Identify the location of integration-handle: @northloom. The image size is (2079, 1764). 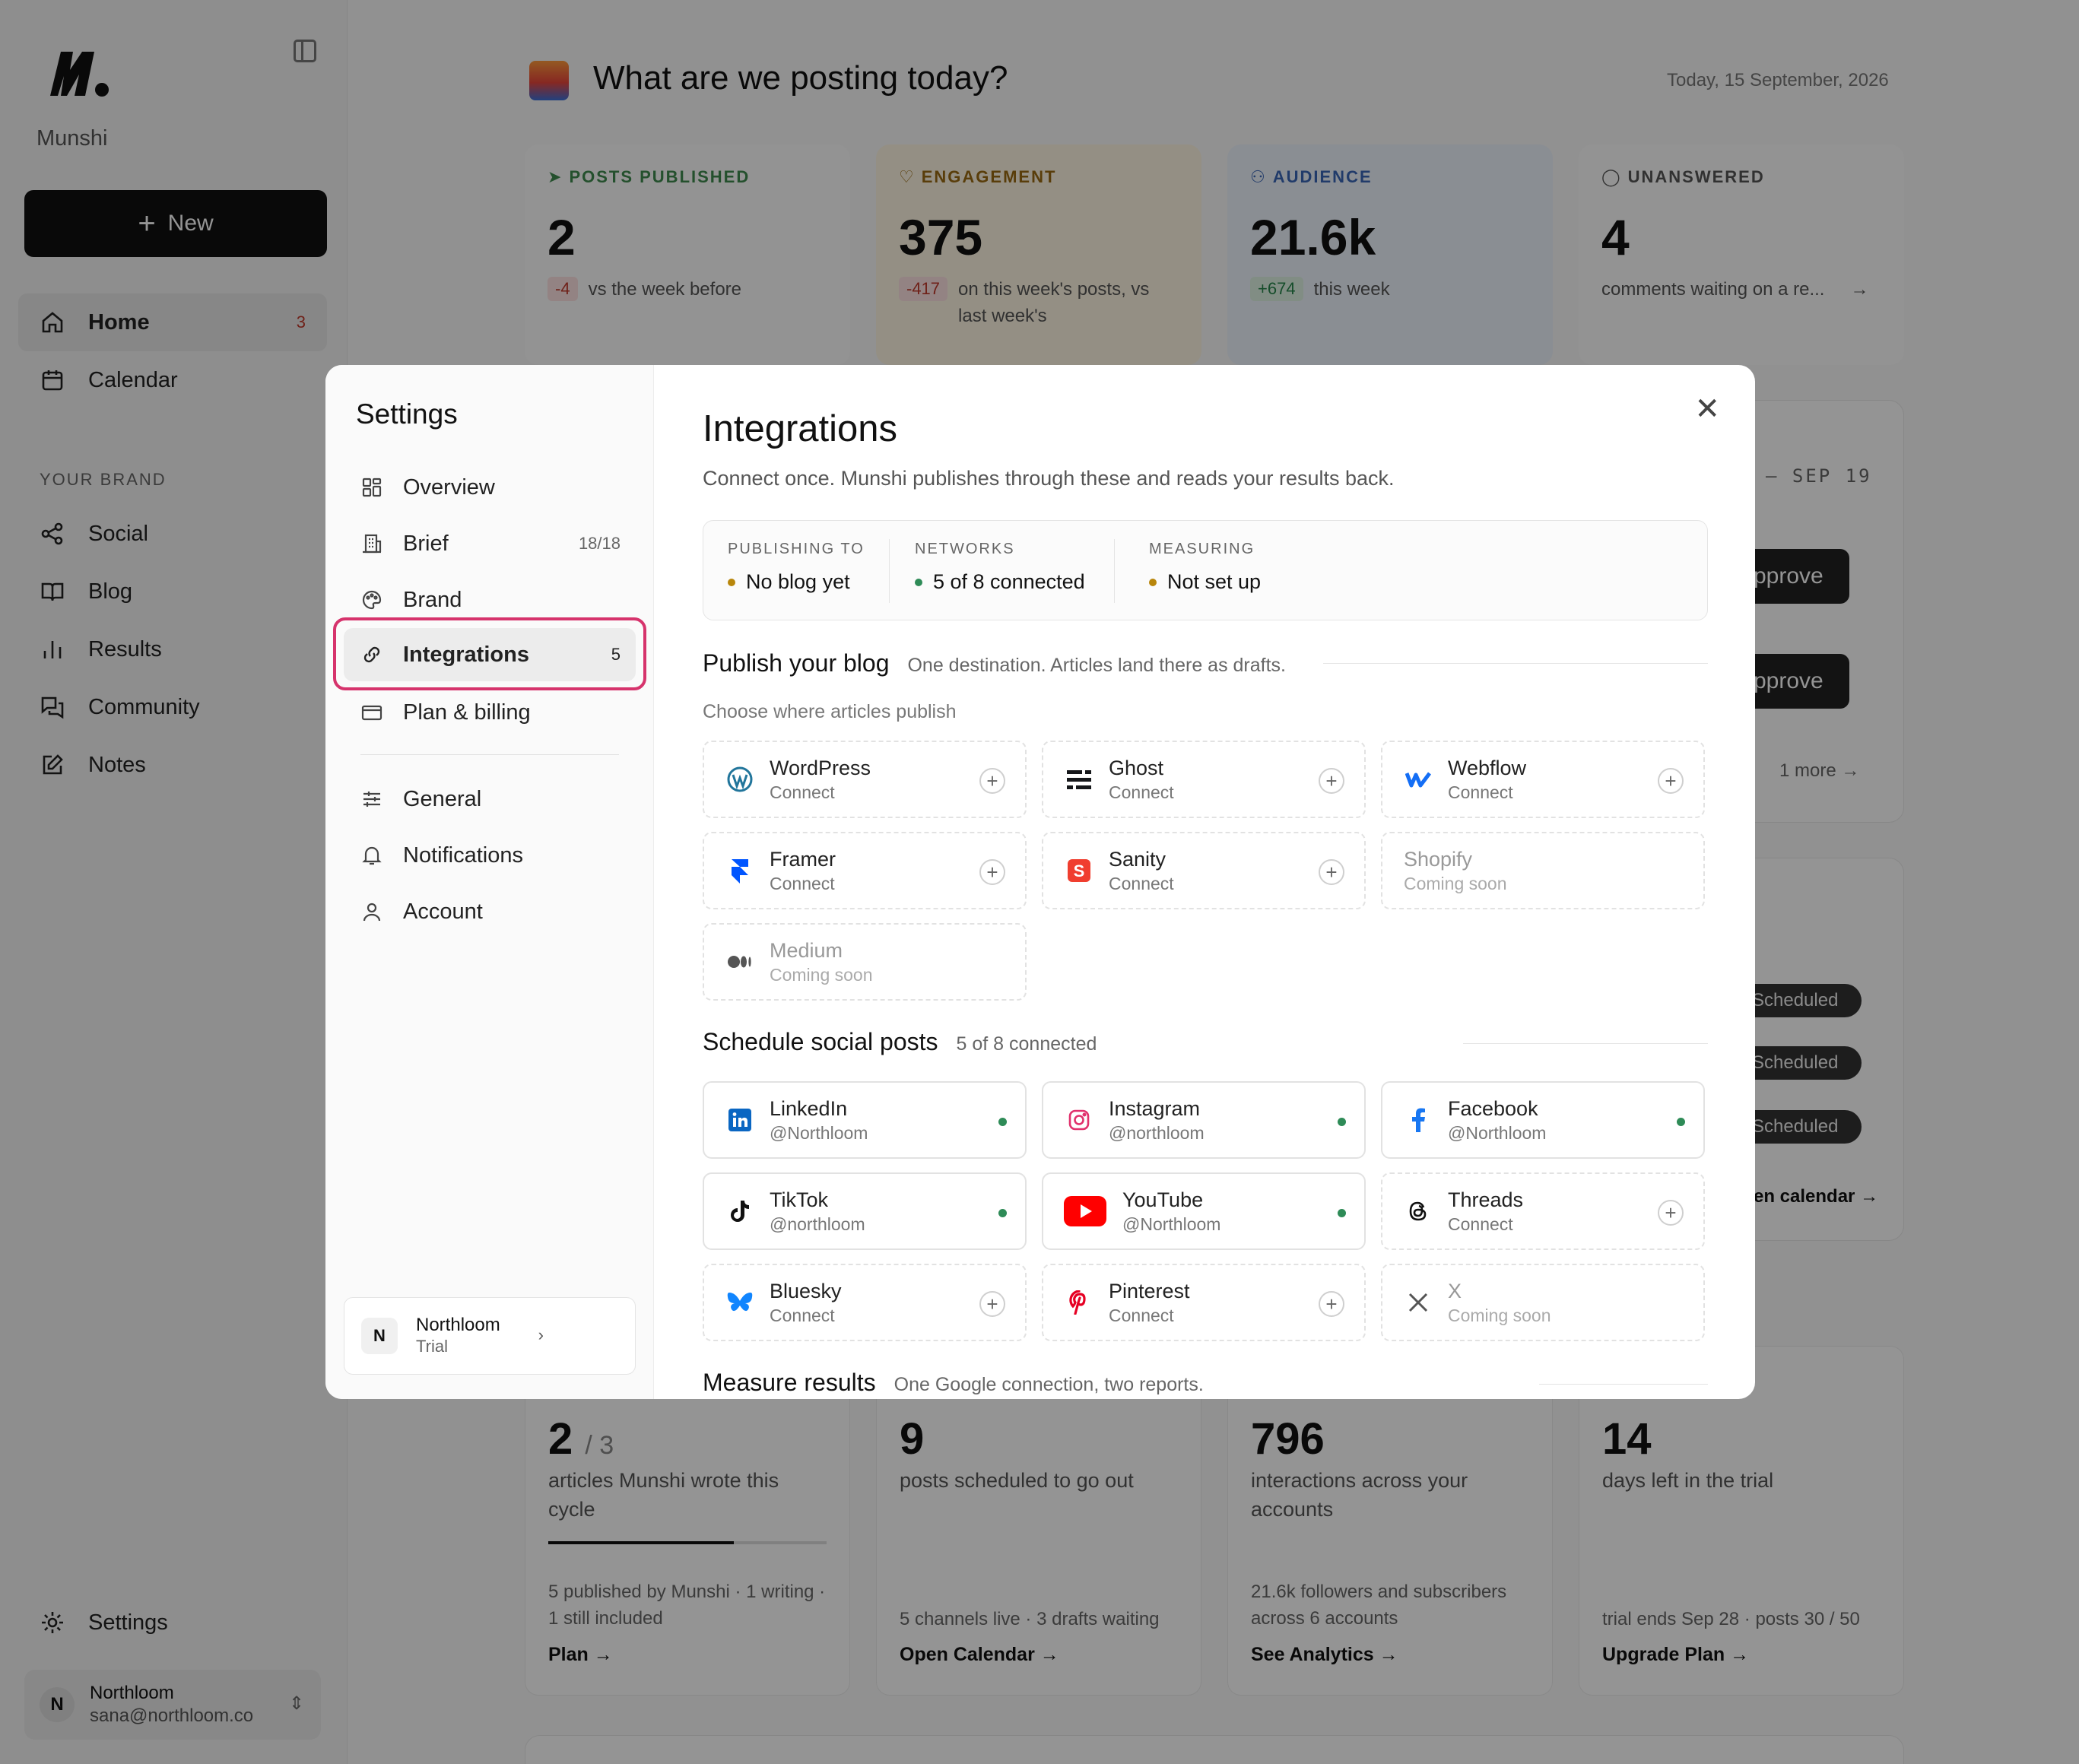
(1157, 1133).